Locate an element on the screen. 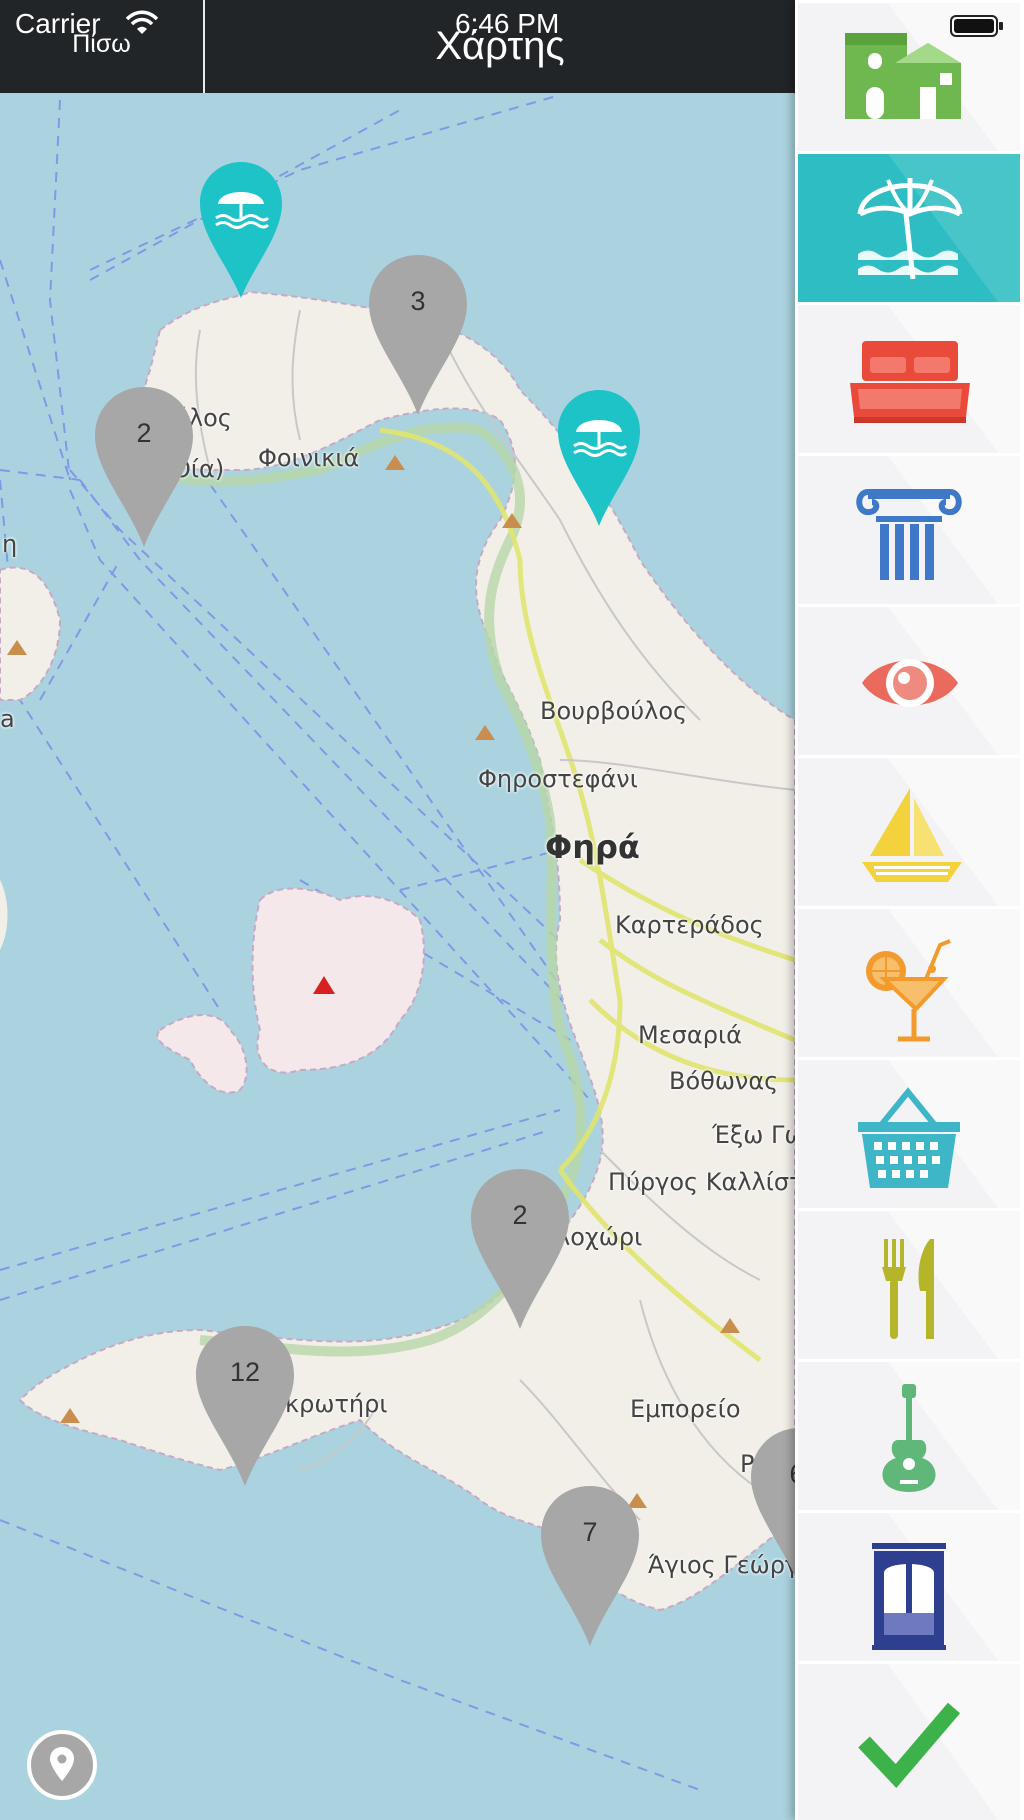  ionic-column-icon is located at coordinates (909, 534).